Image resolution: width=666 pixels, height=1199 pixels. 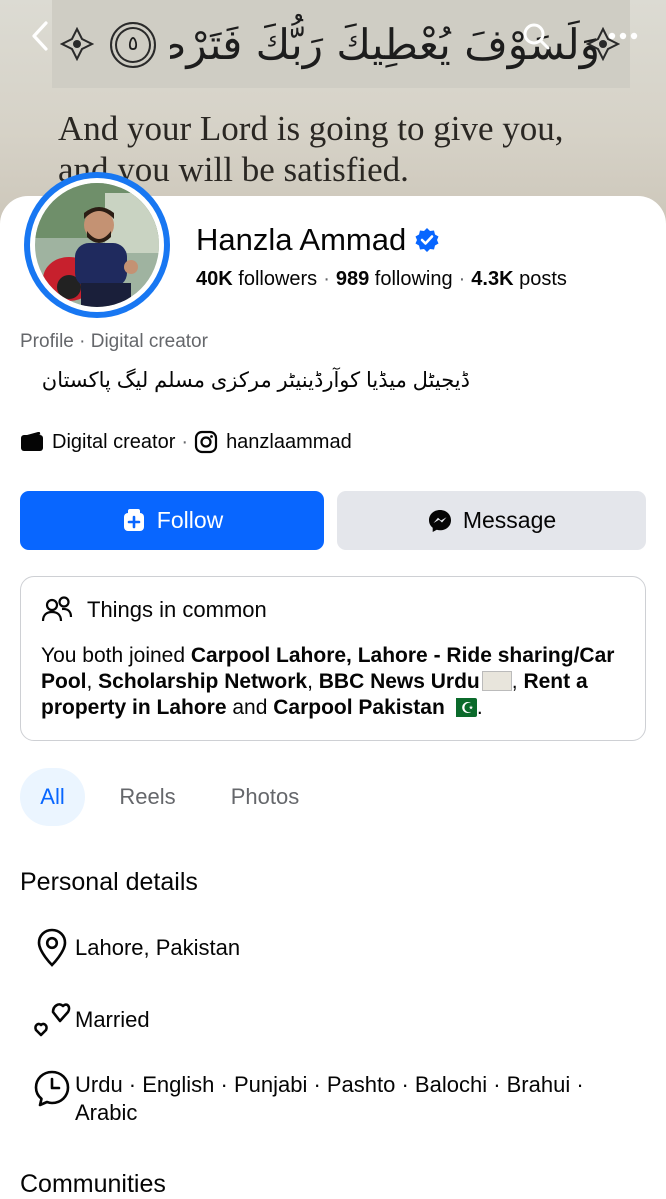 What do you see at coordinates (158, 947) in the screenshot?
I see `location-text: Lahore, Pakistan` at bounding box center [158, 947].